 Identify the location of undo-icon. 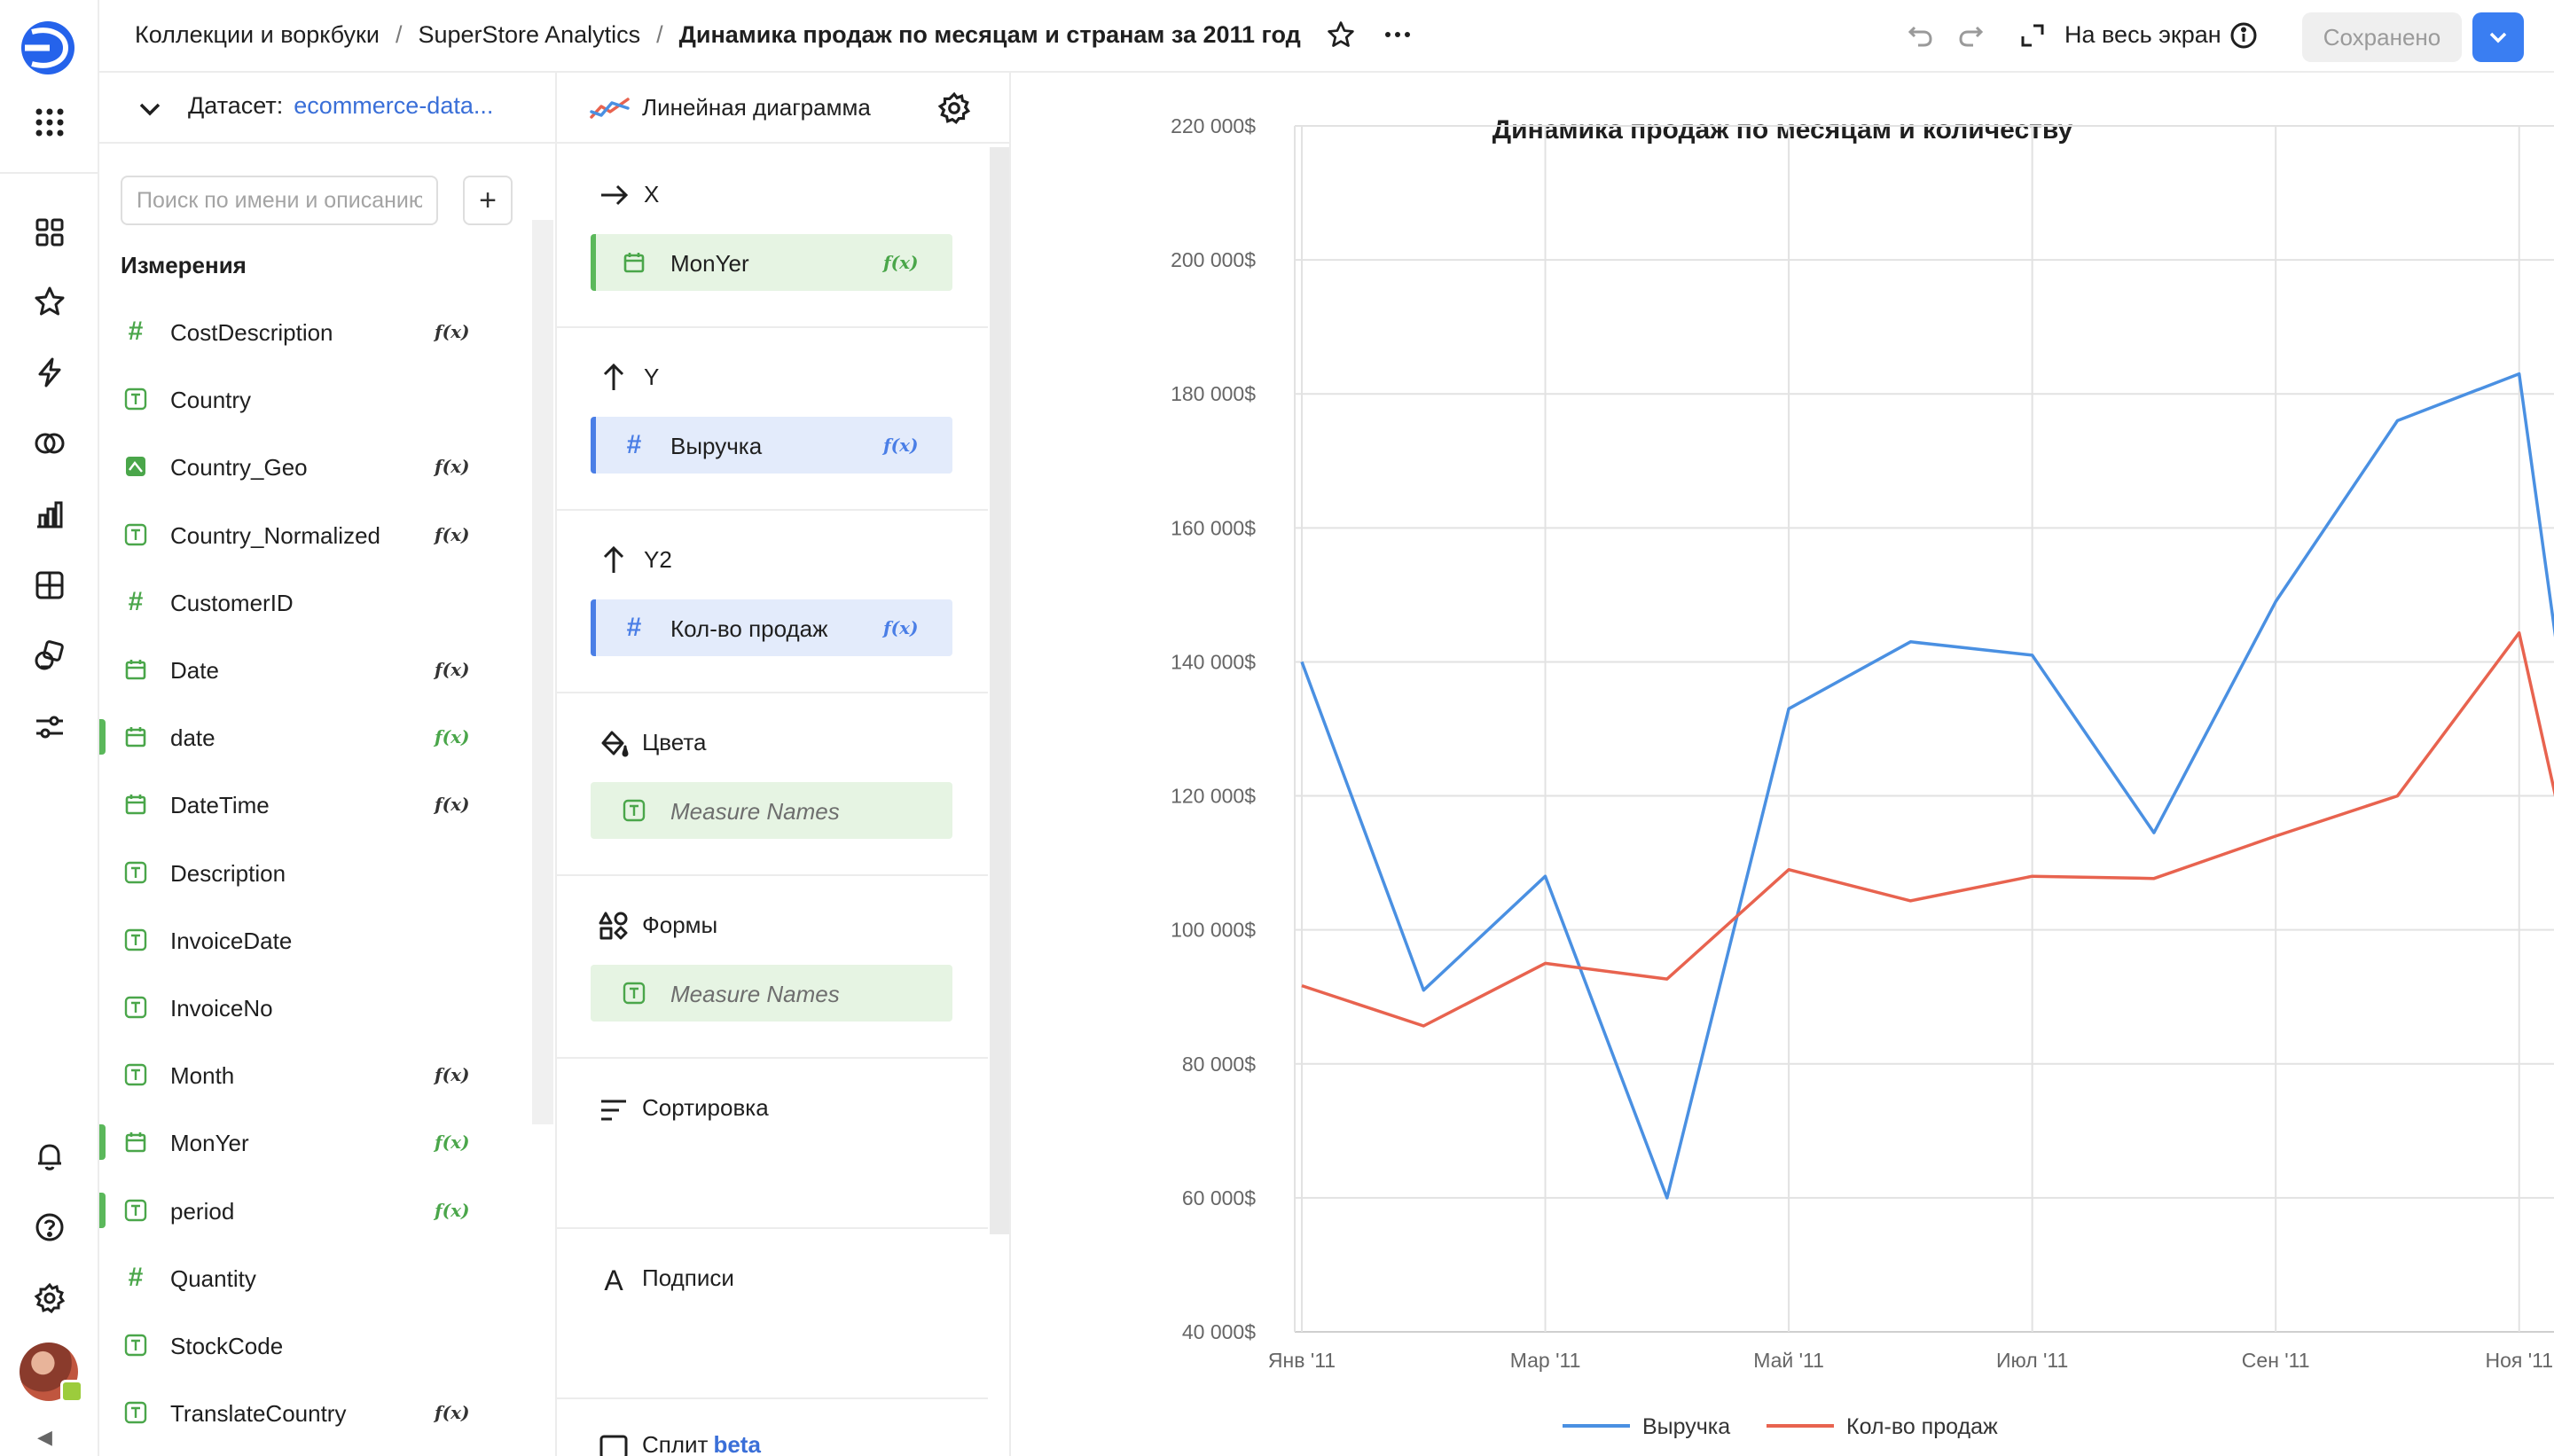
(1921, 35).